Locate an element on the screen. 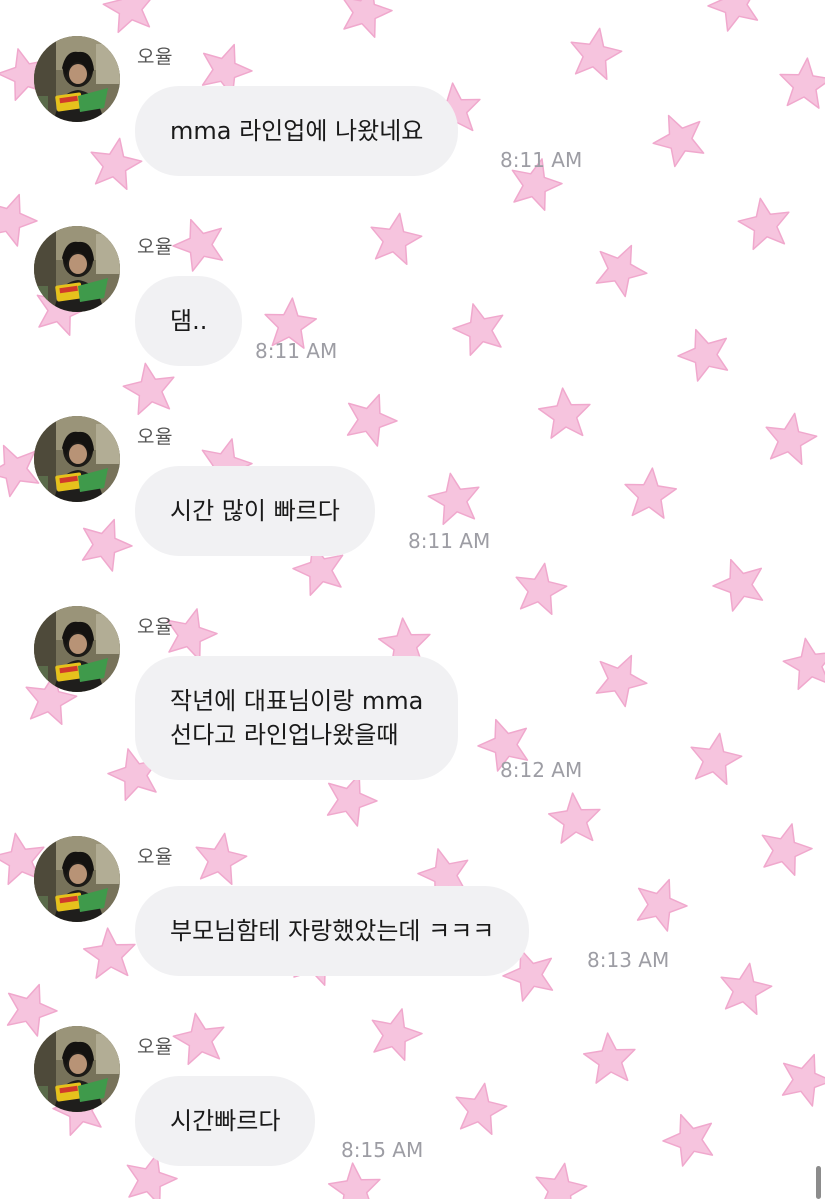 The image size is (825, 1199). message-text-line: 댐.. is located at coordinates (189, 321).